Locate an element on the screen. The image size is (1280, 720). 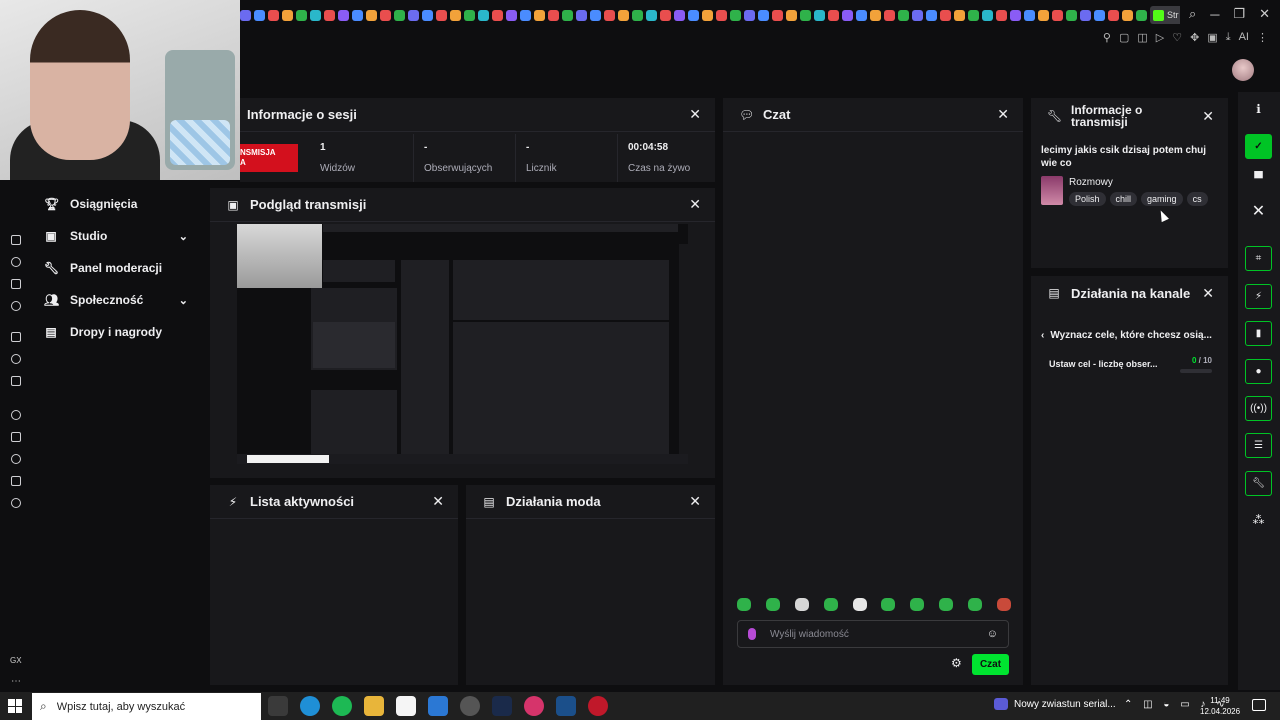
twitch-icon is located at coordinates (16, 337).